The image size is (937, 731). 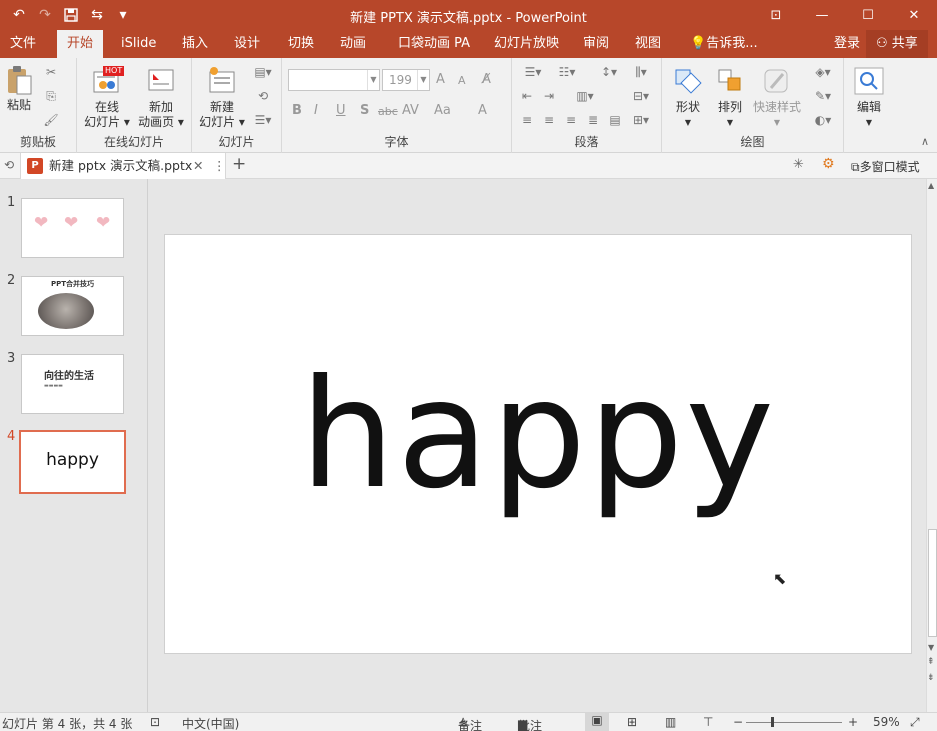 I want to click on section-icon: ☰▾, so click(x=263, y=120).